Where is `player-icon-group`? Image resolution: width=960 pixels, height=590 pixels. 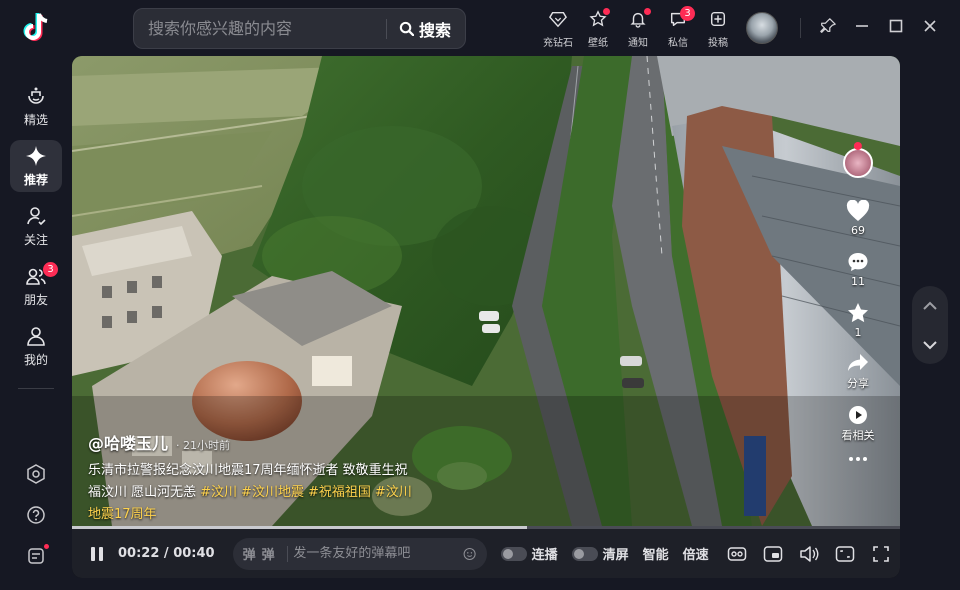 player-icon-group is located at coordinates (809, 554).